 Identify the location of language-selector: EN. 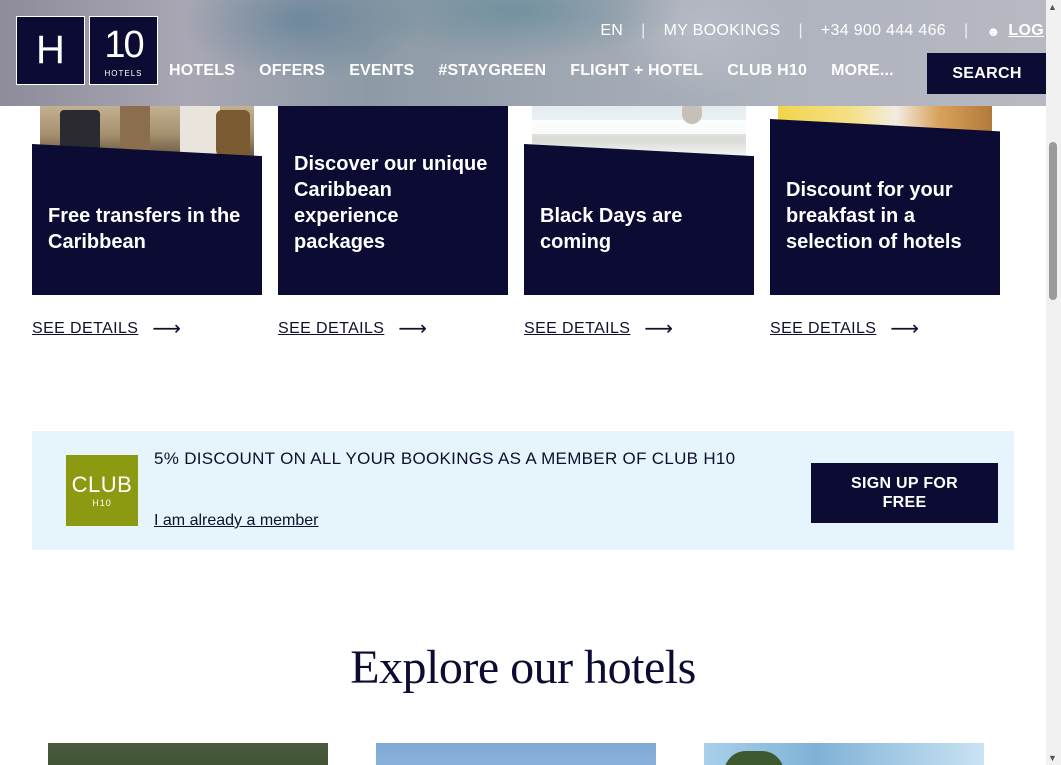
(611, 31).